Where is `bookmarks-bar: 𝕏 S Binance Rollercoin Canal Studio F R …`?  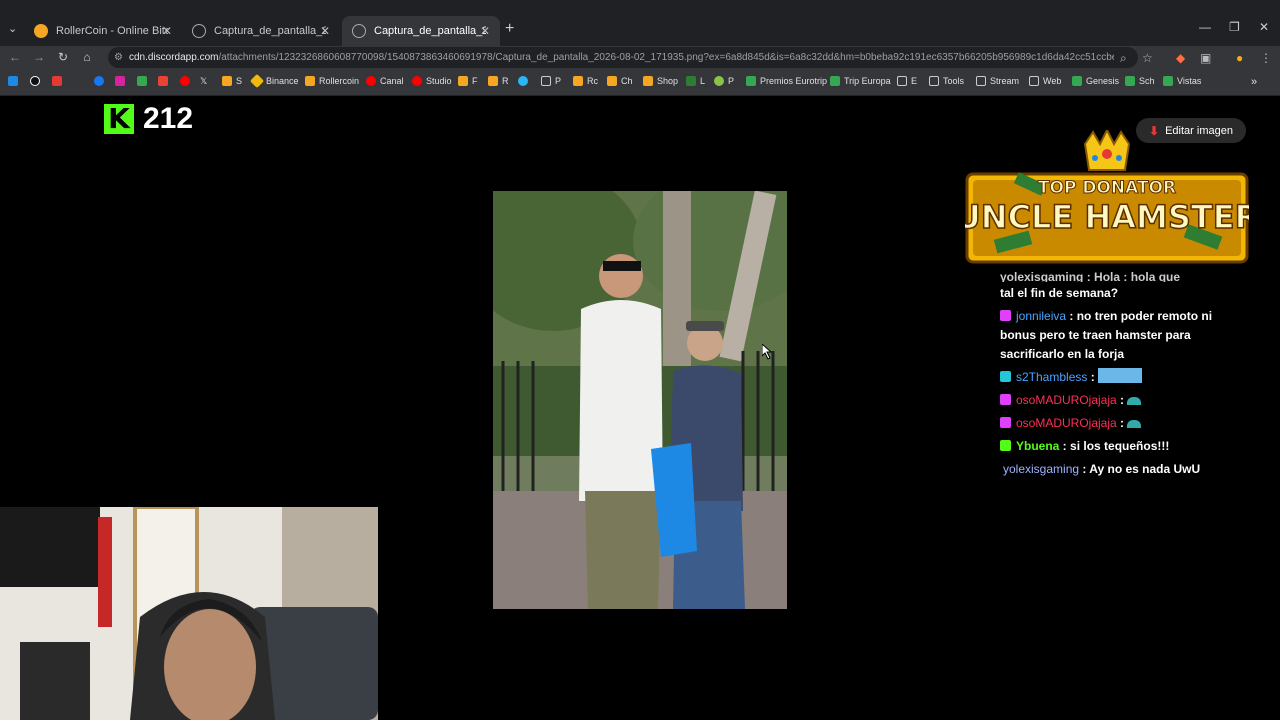
bookmarks-bar: 𝕏 S Binance Rollercoin Canal Studio F R … is located at coordinates (640, 83).